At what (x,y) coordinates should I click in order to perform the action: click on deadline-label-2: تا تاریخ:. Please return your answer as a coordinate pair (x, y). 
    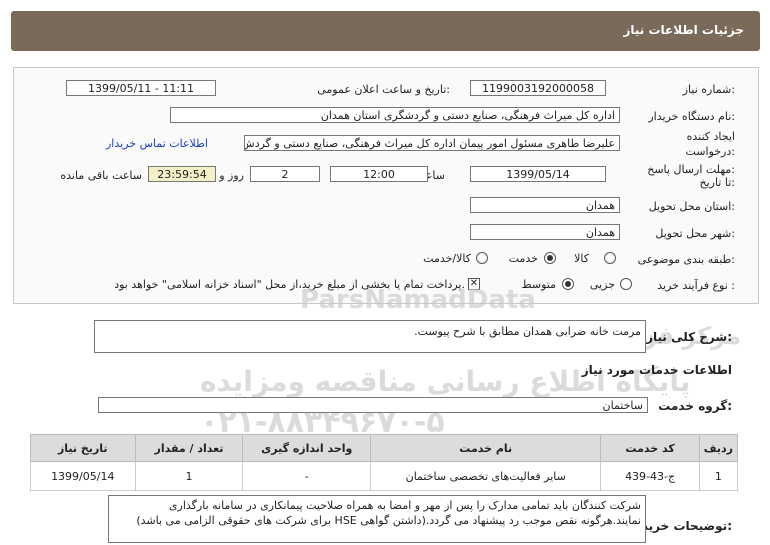
    Looking at the image, I should click on (717, 182).